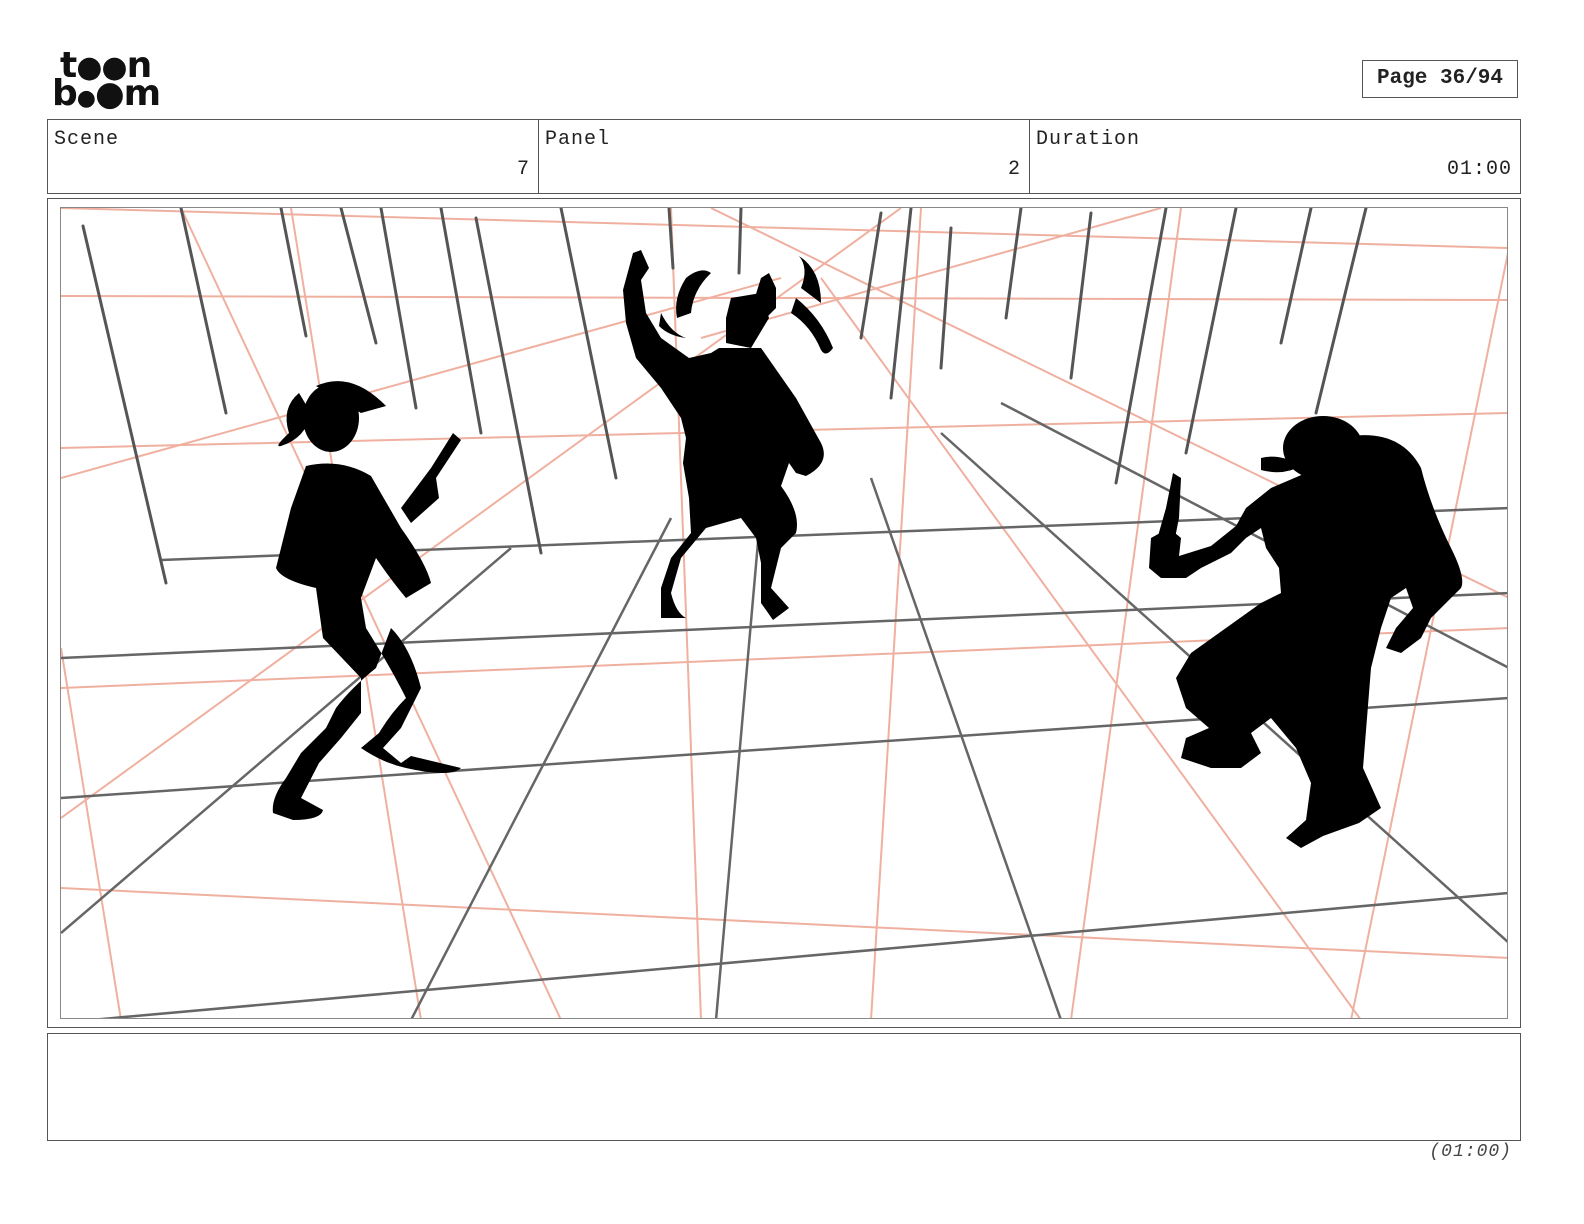 The width and height of the screenshot is (1584, 1224). I want to click on panel-info-header: Scene 7 Panel 2 Duration 01:00, so click(784, 156).